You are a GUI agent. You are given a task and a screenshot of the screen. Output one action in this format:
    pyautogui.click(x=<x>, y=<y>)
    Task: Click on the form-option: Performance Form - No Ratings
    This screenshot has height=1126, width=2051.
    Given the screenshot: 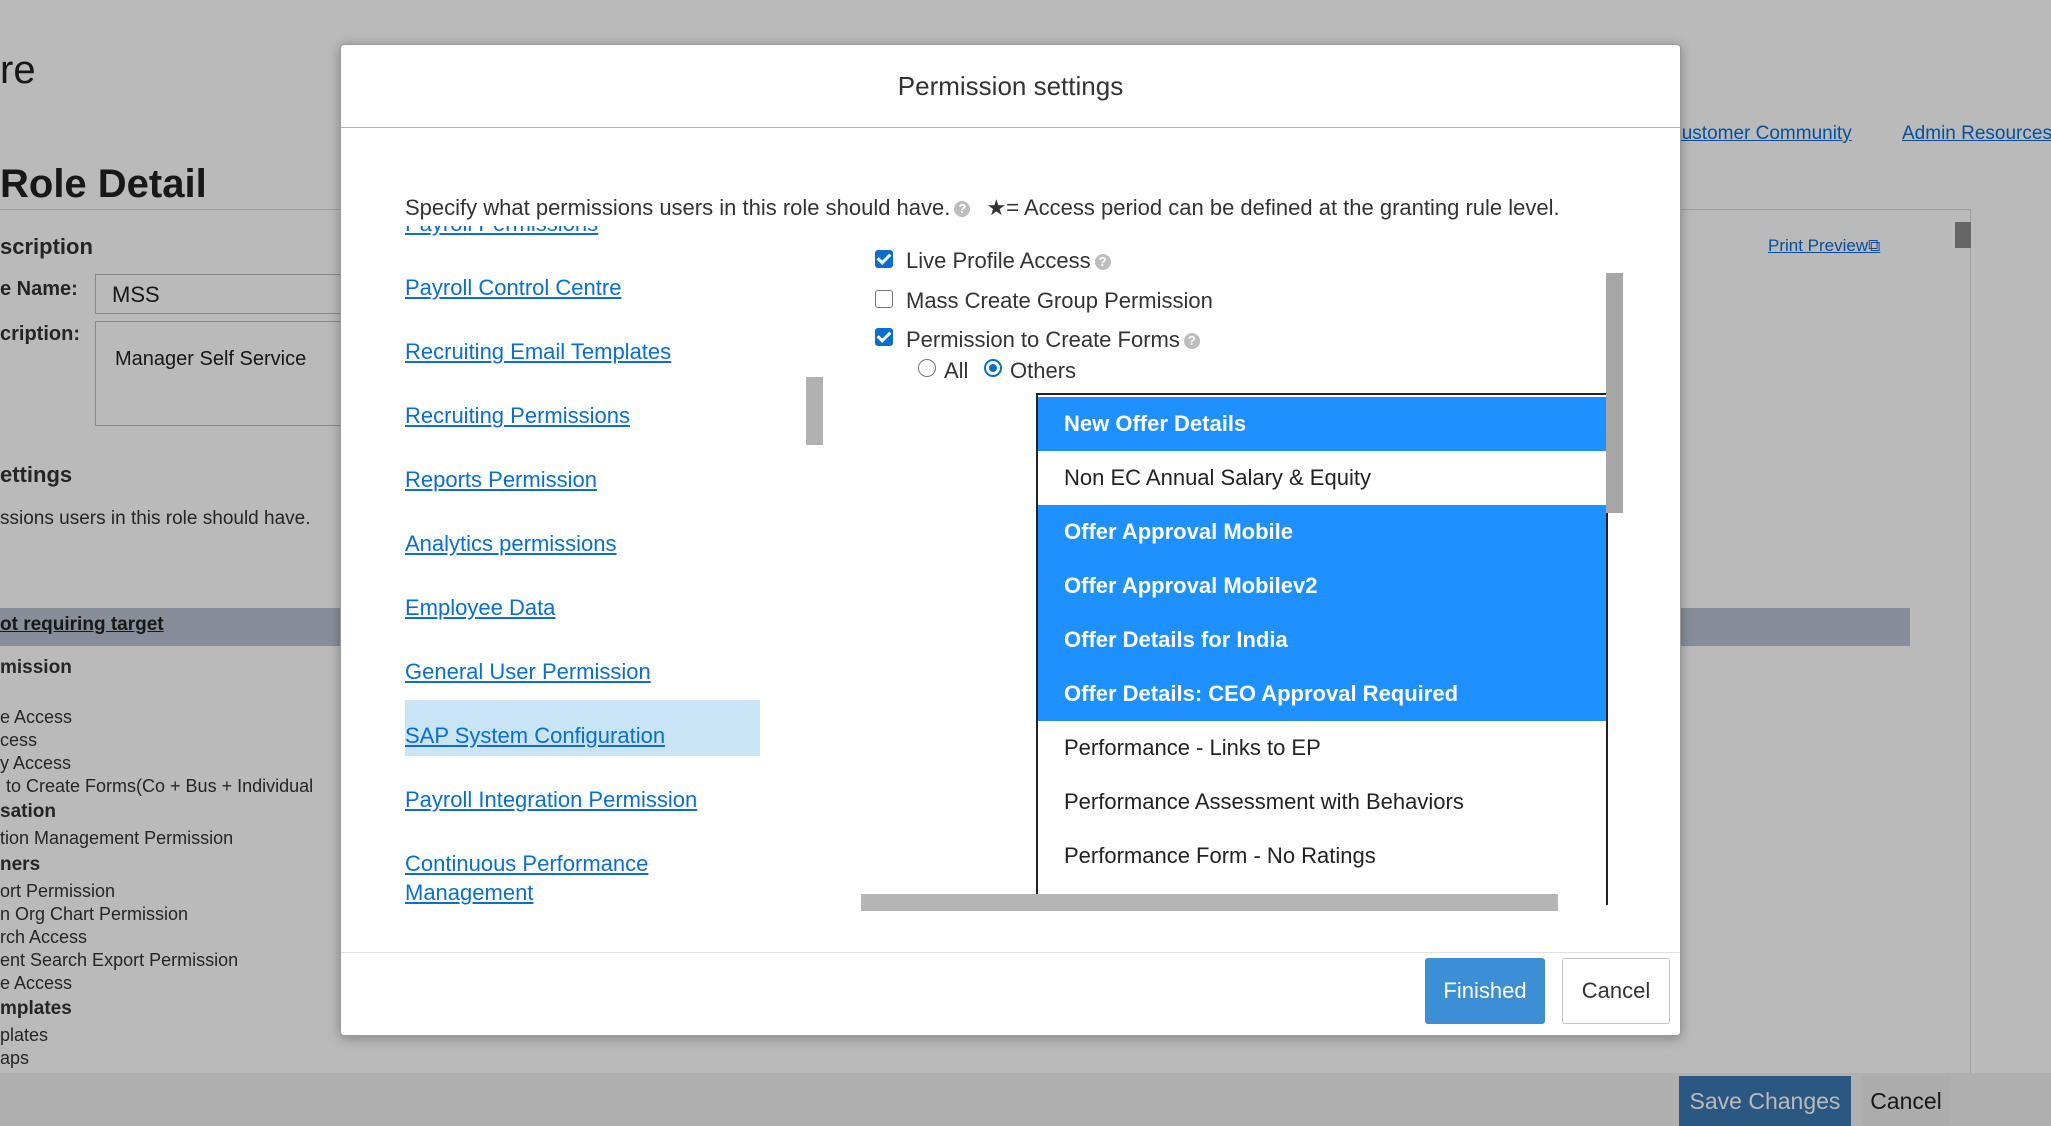 What is the action you would take?
    pyautogui.click(x=1322, y=856)
    